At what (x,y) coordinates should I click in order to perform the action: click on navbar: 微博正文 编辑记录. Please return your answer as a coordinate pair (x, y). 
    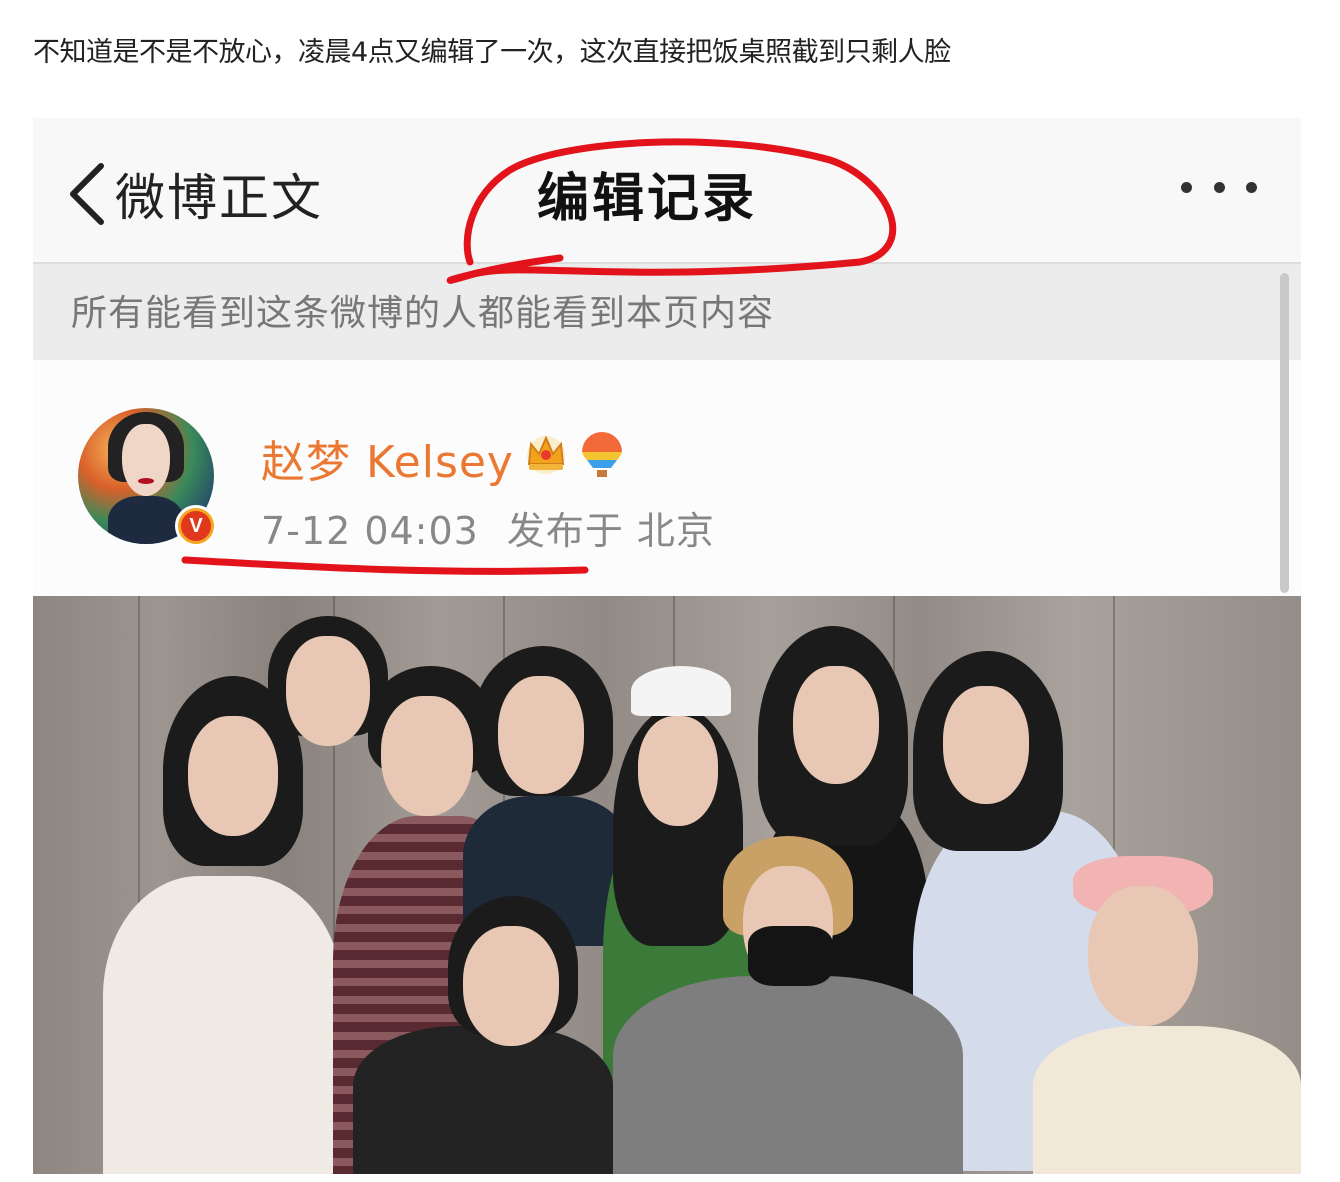
    Looking at the image, I should click on (667, 190).